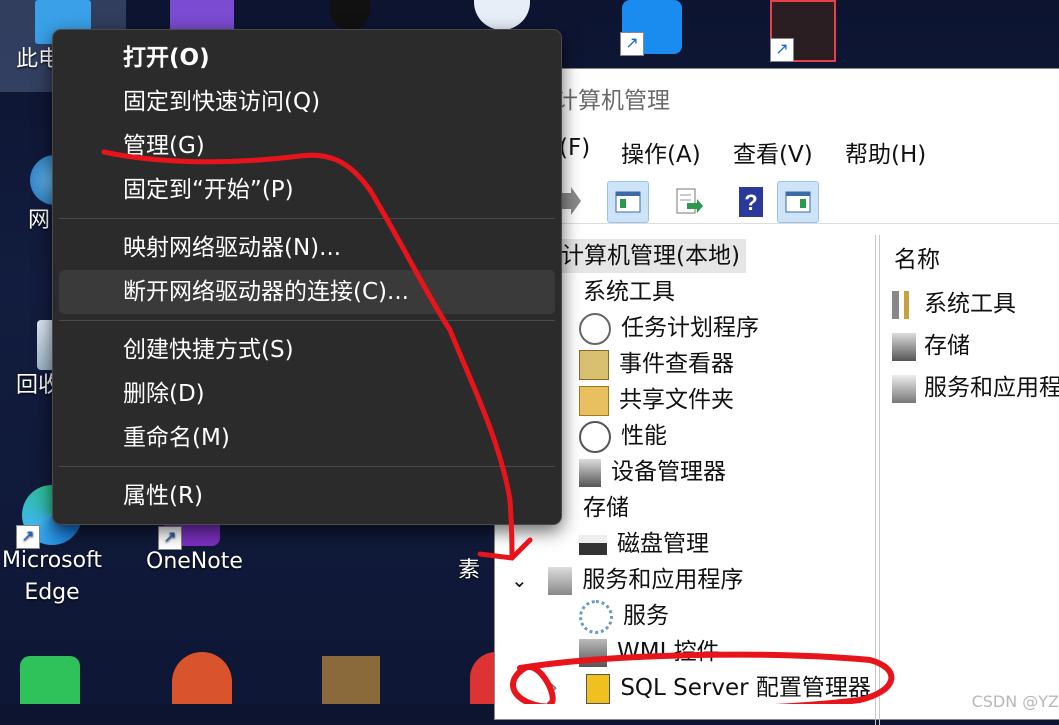  I want to click on annotation-arrowhead, so click(505, 549).